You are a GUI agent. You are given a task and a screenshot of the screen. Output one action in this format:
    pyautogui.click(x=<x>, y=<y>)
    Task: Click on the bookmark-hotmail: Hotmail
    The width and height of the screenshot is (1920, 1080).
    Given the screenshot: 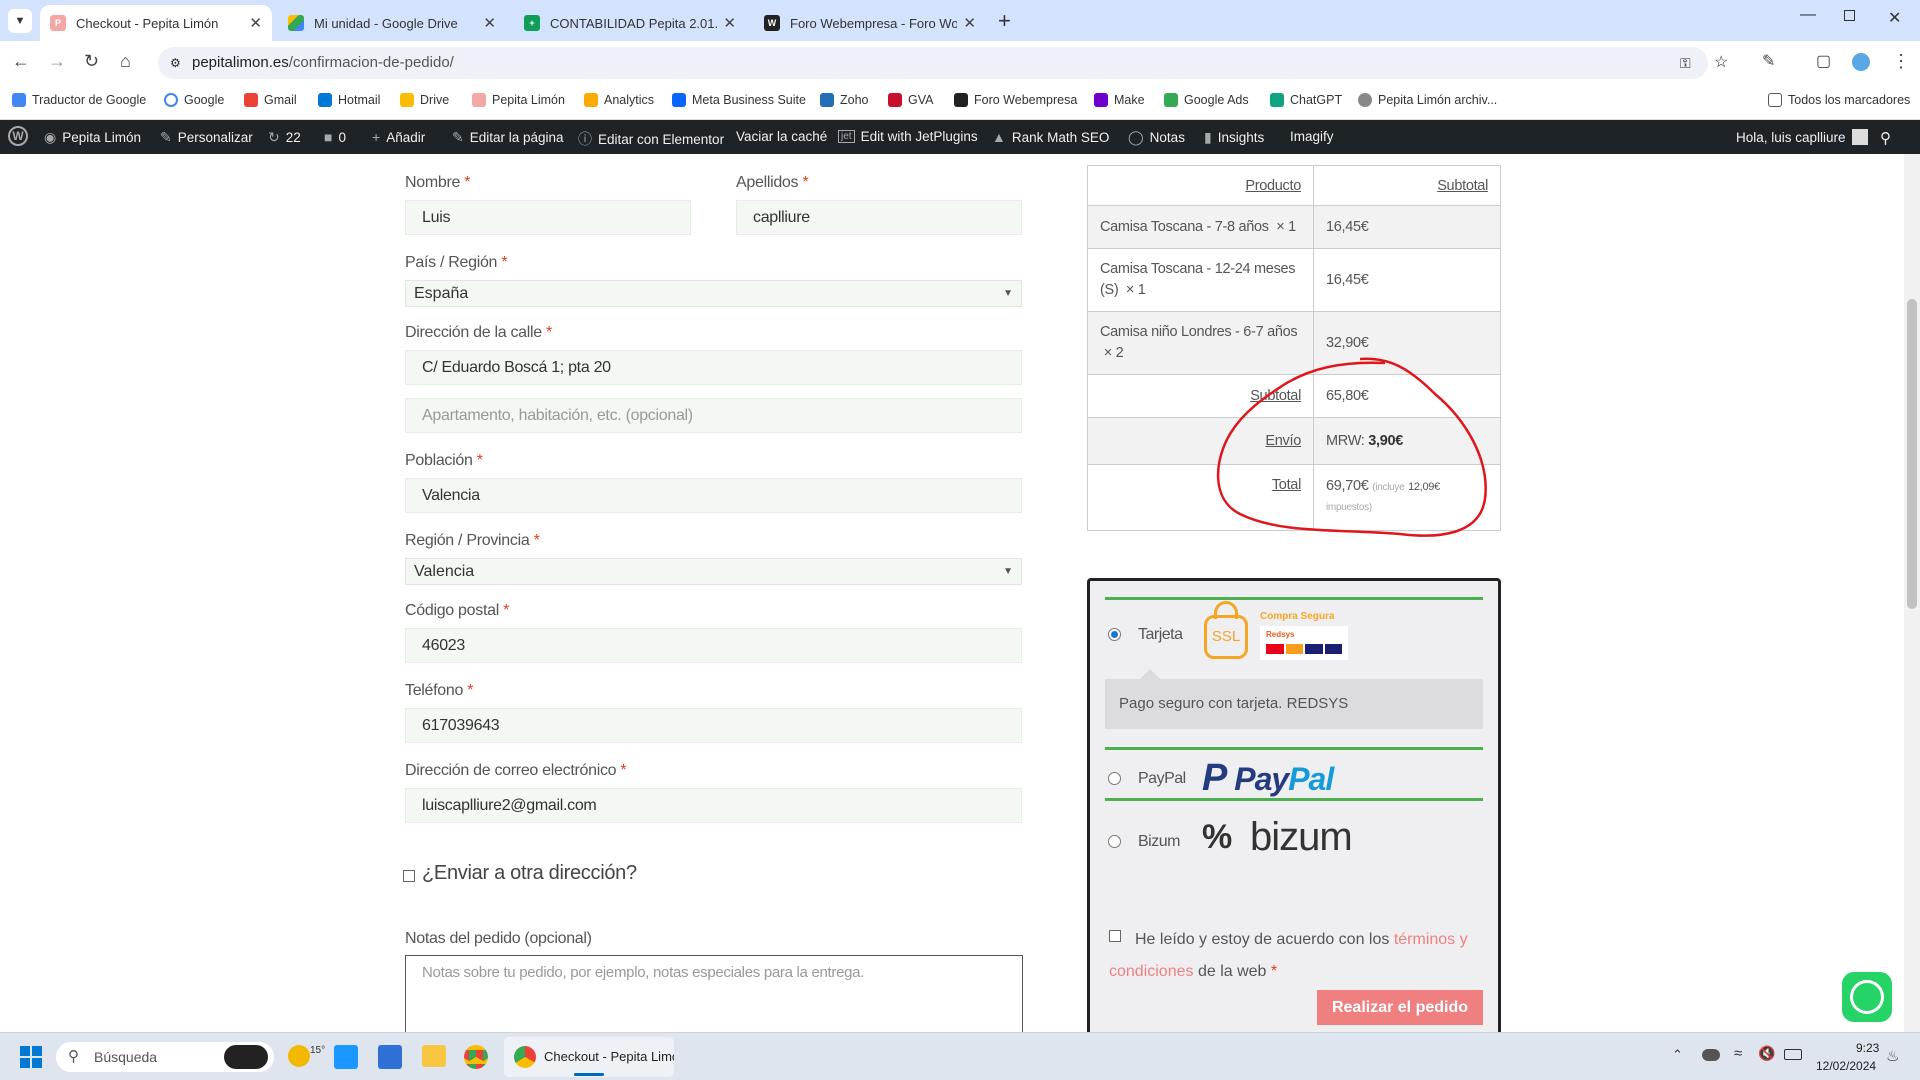 What is the action you would take?
    pyautogui.click(x=349, y=100)
    